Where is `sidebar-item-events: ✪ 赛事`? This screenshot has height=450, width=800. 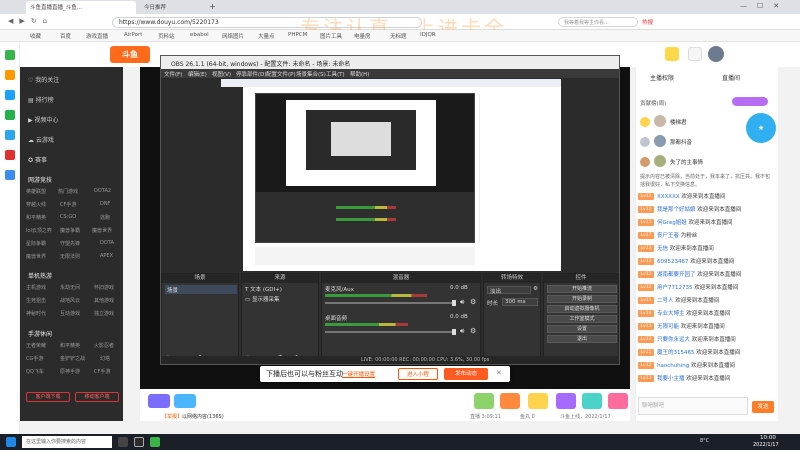 sidebar-item-events: ✪ 赛事 is located at coordinates (37, 159).